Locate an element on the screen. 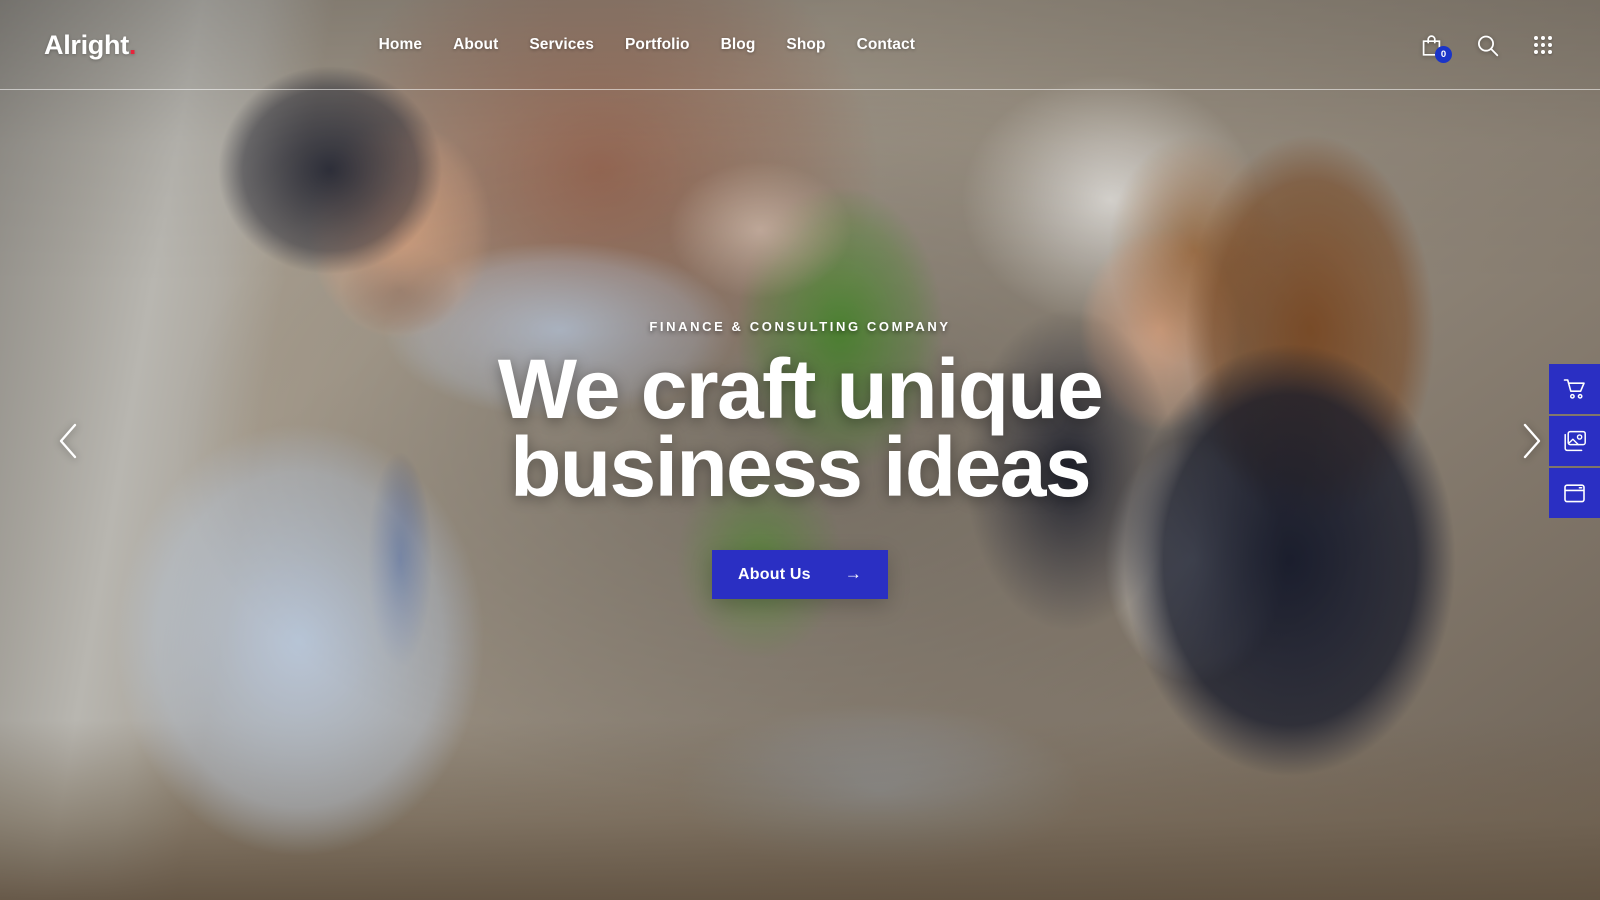 Image resolution: width=1600 pixels, height=900 pixels. chevron-right-icon is located at coordinates (1532, 441).